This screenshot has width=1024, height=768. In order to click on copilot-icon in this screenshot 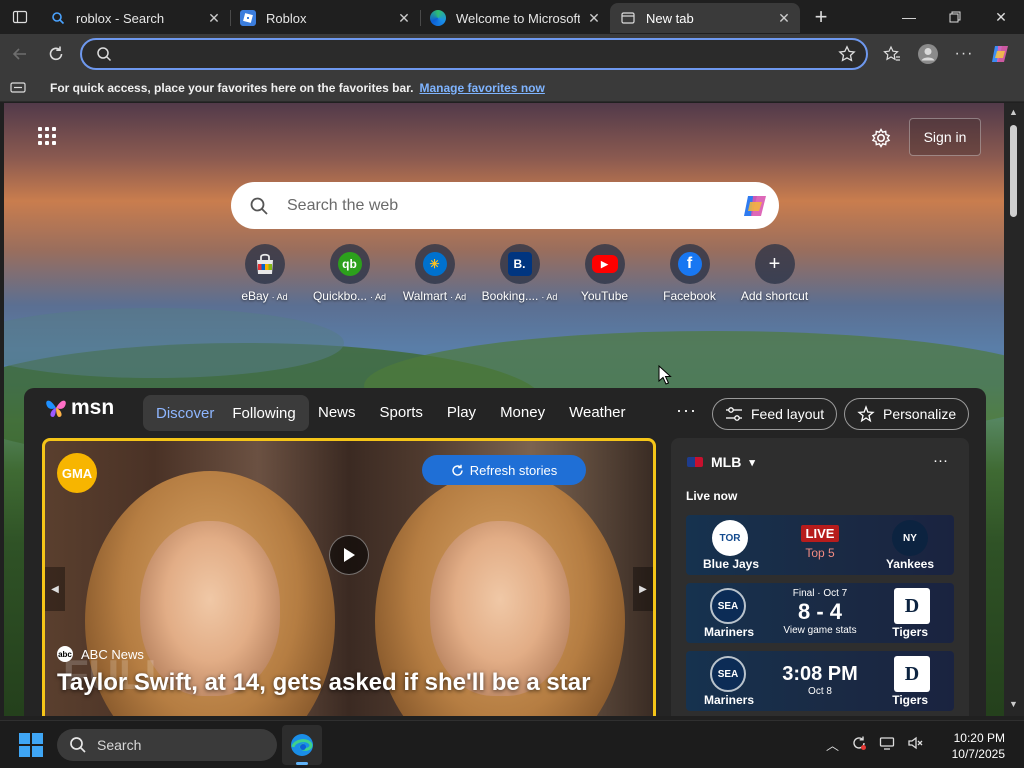, I will do `click(755, 206)`.